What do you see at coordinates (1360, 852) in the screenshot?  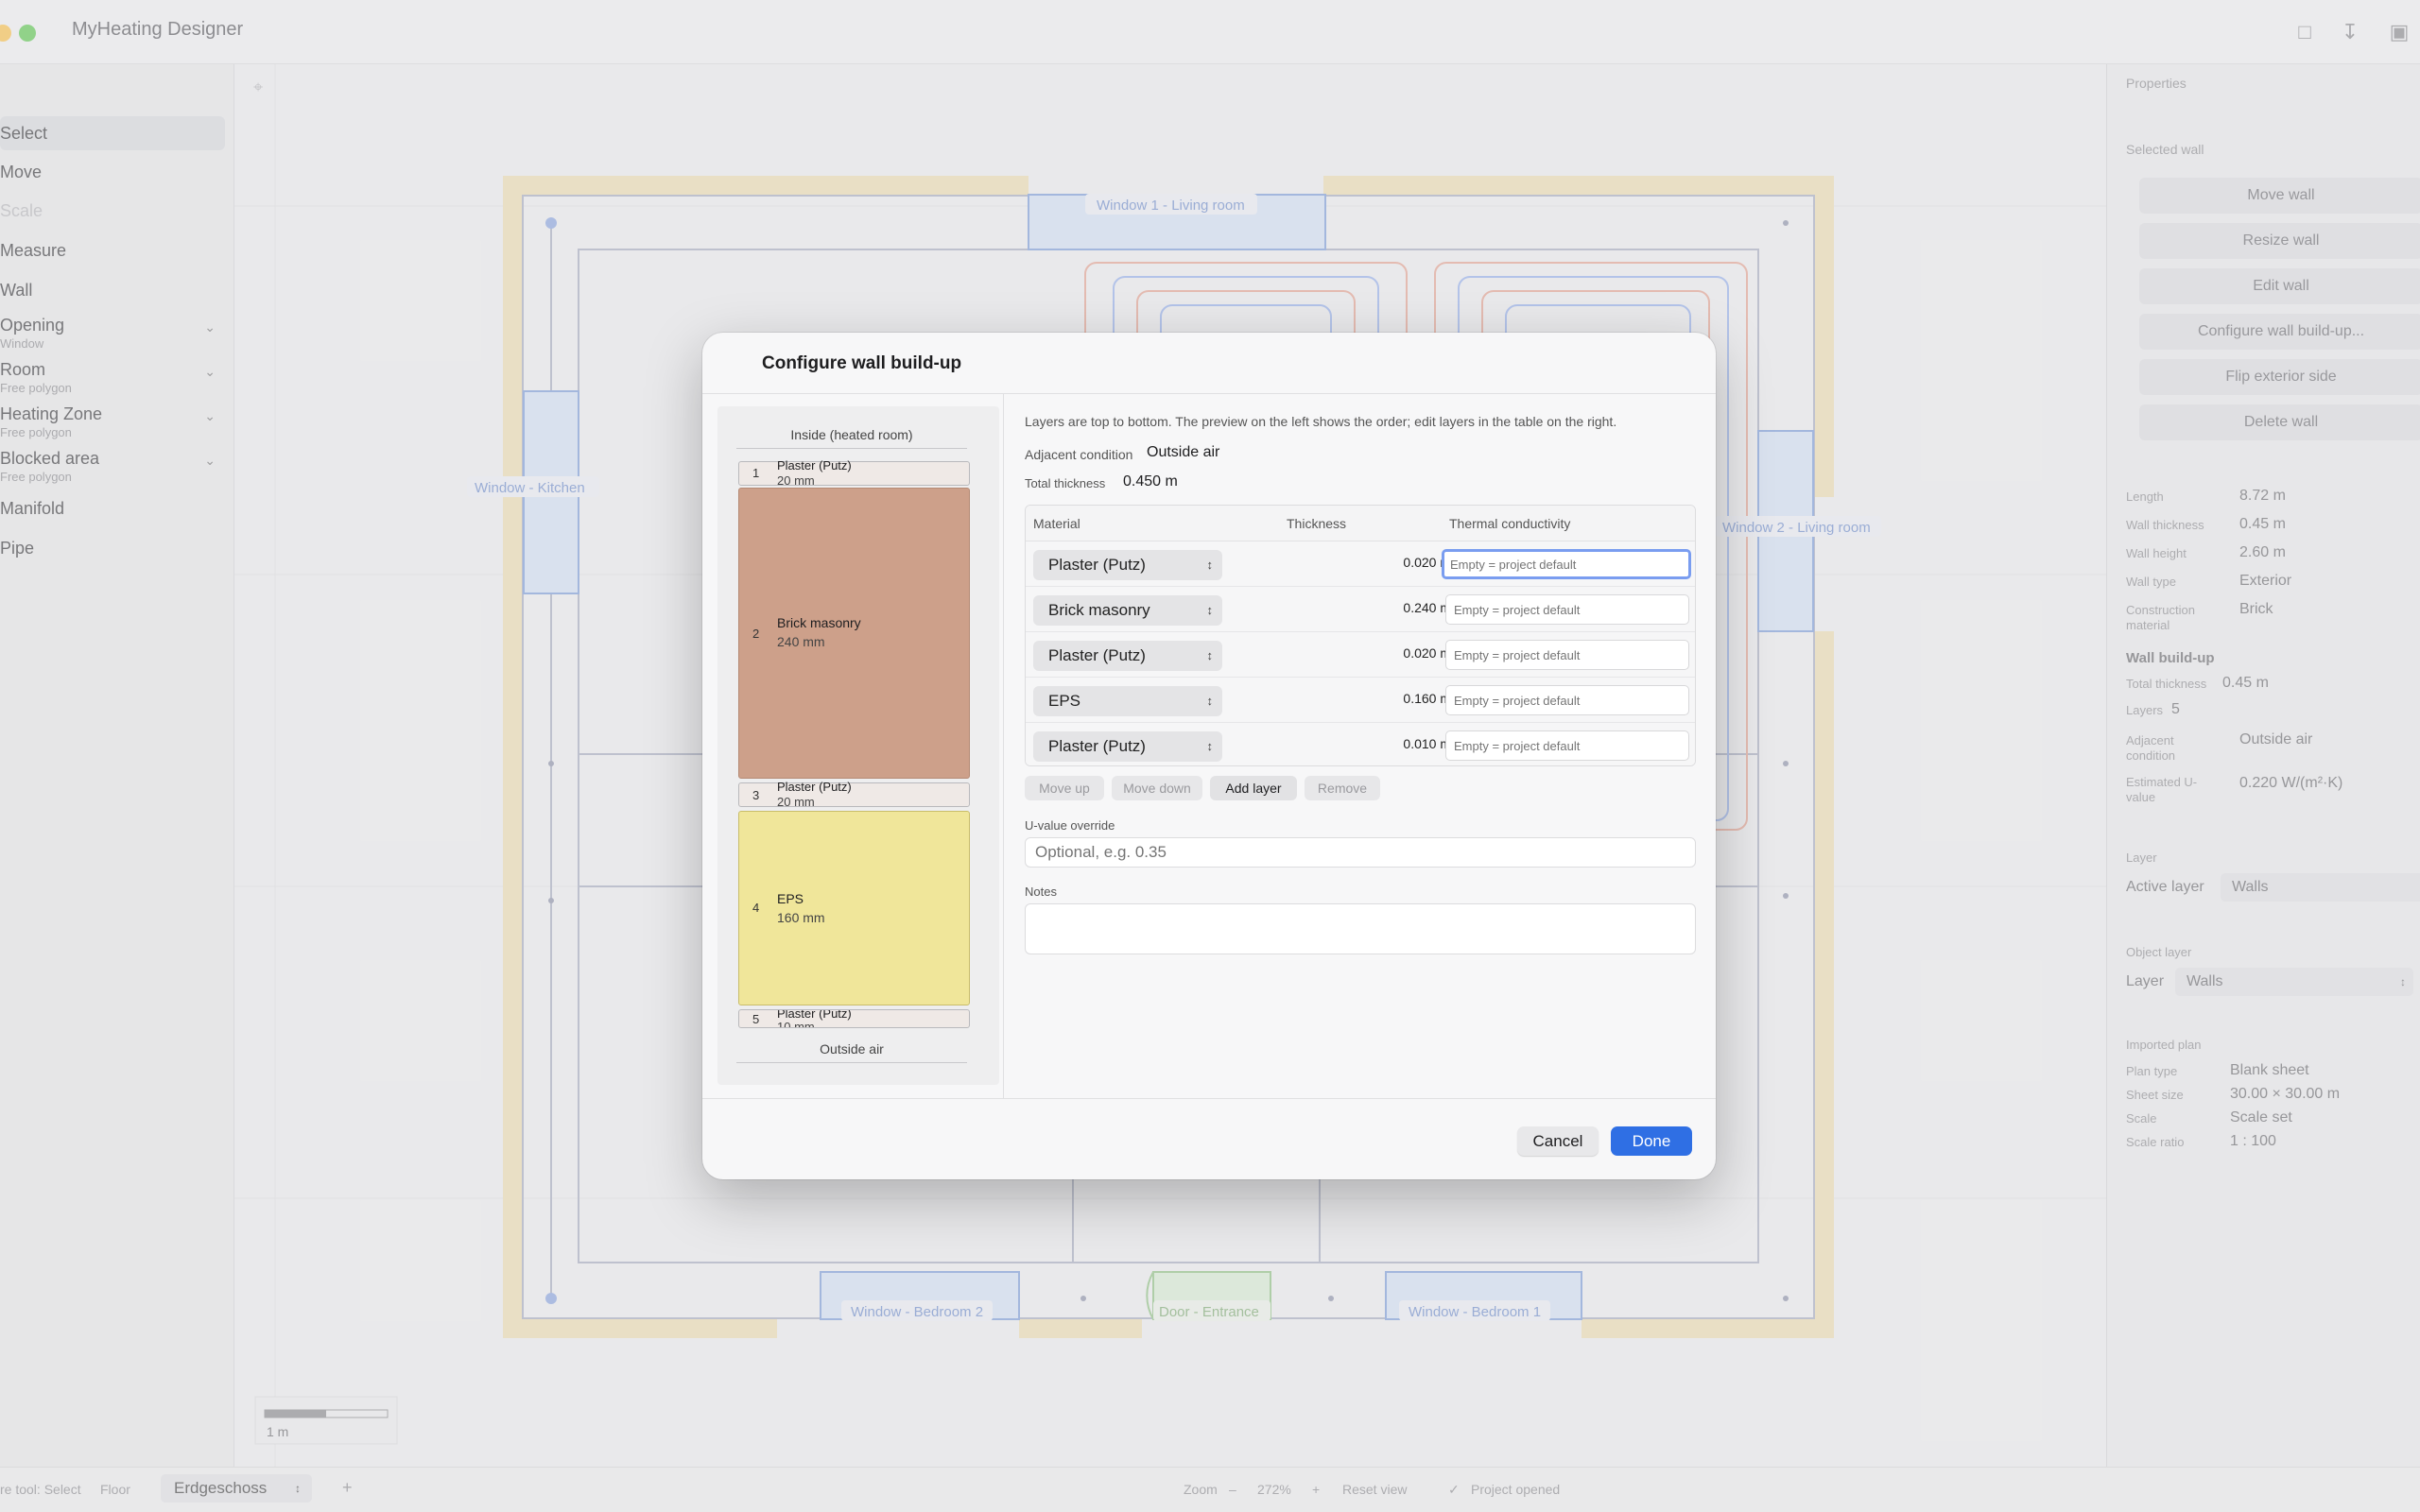 I see `u-value-override-input` at bounding box center [1360, 852].